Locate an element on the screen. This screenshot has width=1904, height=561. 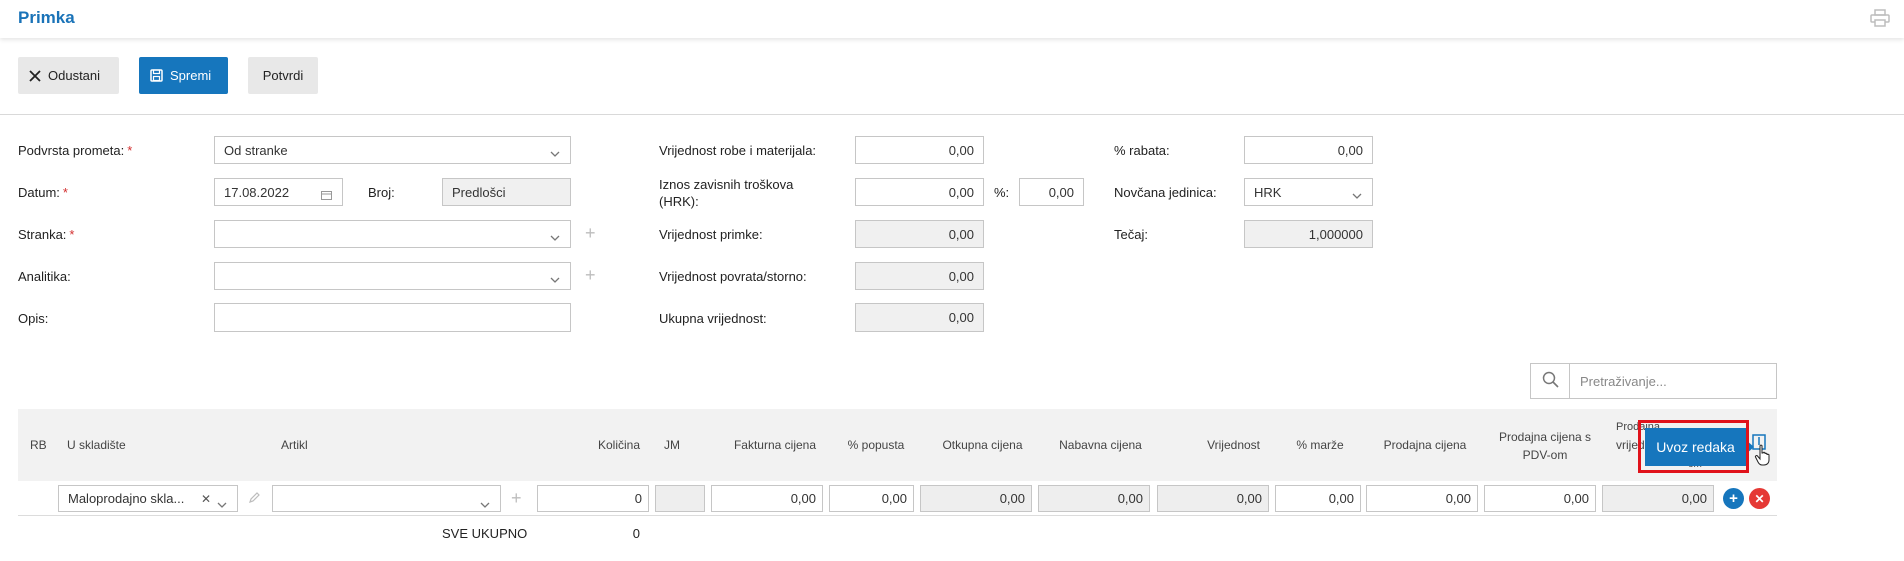
pencil-icon is located at coordinates (254, 499).